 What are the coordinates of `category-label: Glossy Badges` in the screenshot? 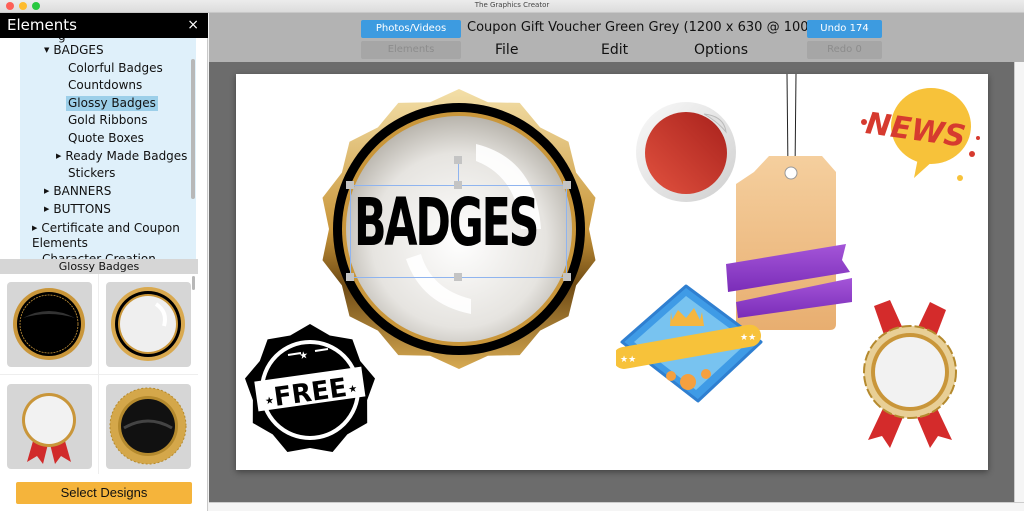 It's located at (99, 266).